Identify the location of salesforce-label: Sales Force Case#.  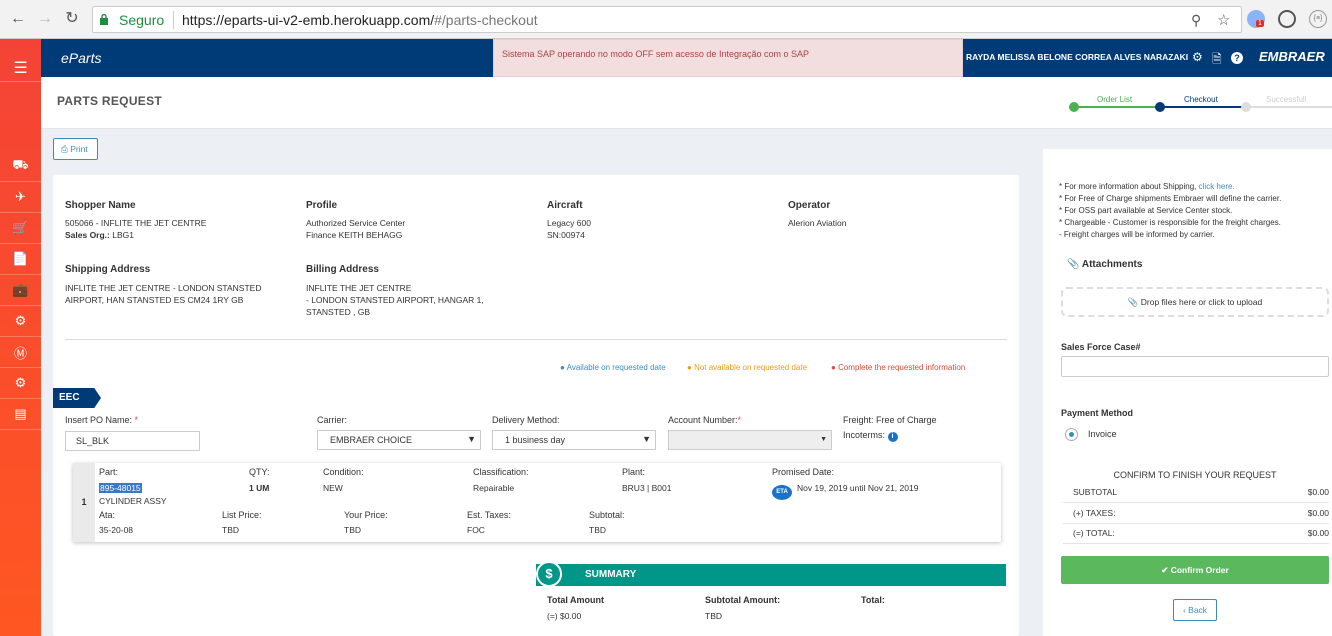
(1101, 347).